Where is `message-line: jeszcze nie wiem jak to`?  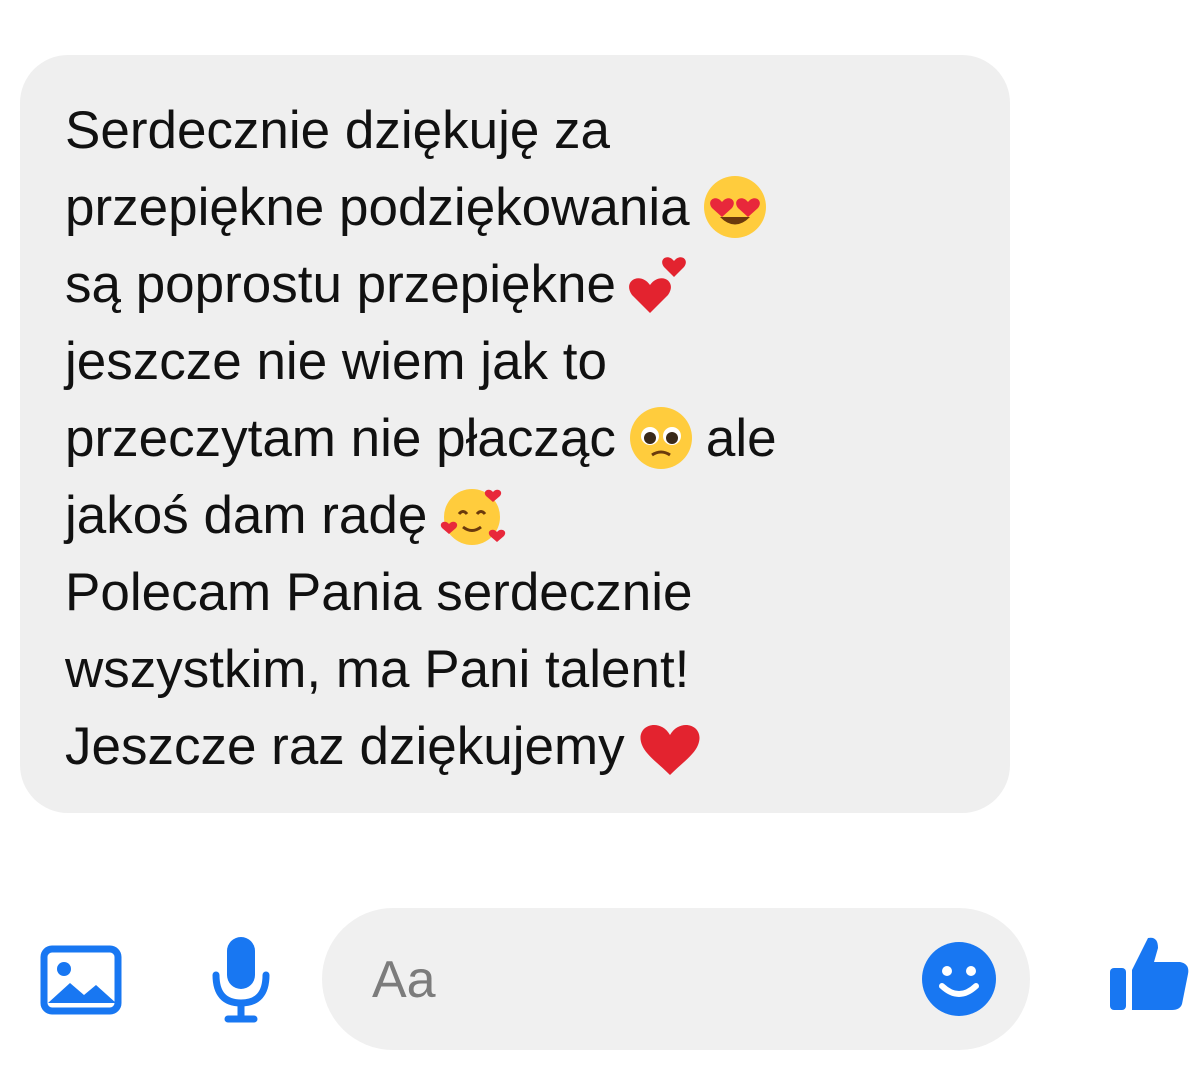 message-line: jeszcze nie wiem jak to is located at coordinates (336, 361).